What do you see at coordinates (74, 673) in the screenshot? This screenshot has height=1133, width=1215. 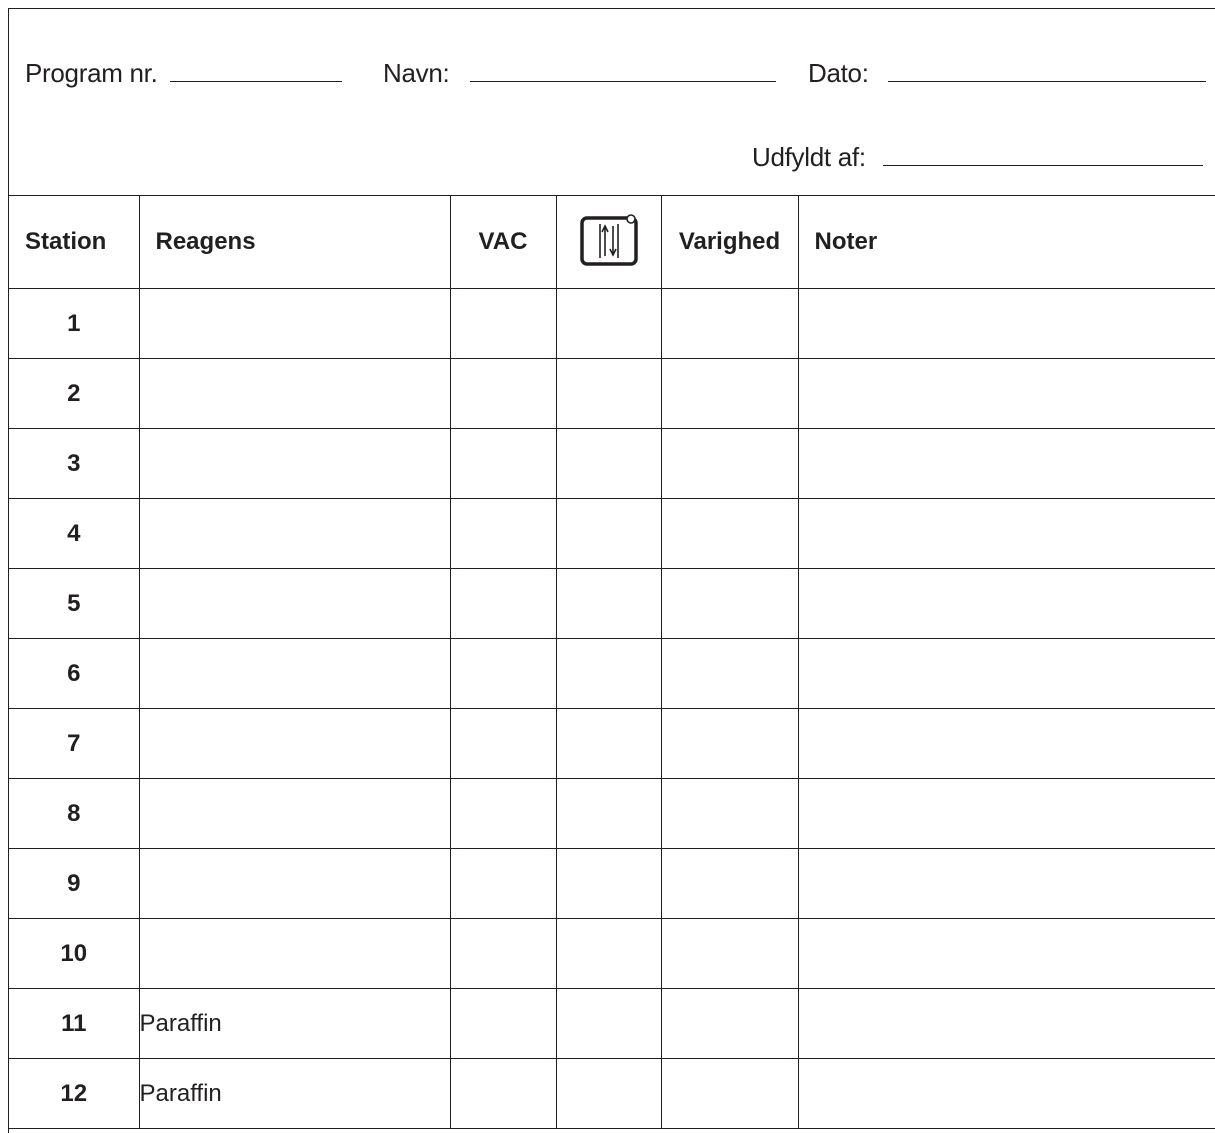 I see `station-cell: 6` at bounding box center [74, 673].